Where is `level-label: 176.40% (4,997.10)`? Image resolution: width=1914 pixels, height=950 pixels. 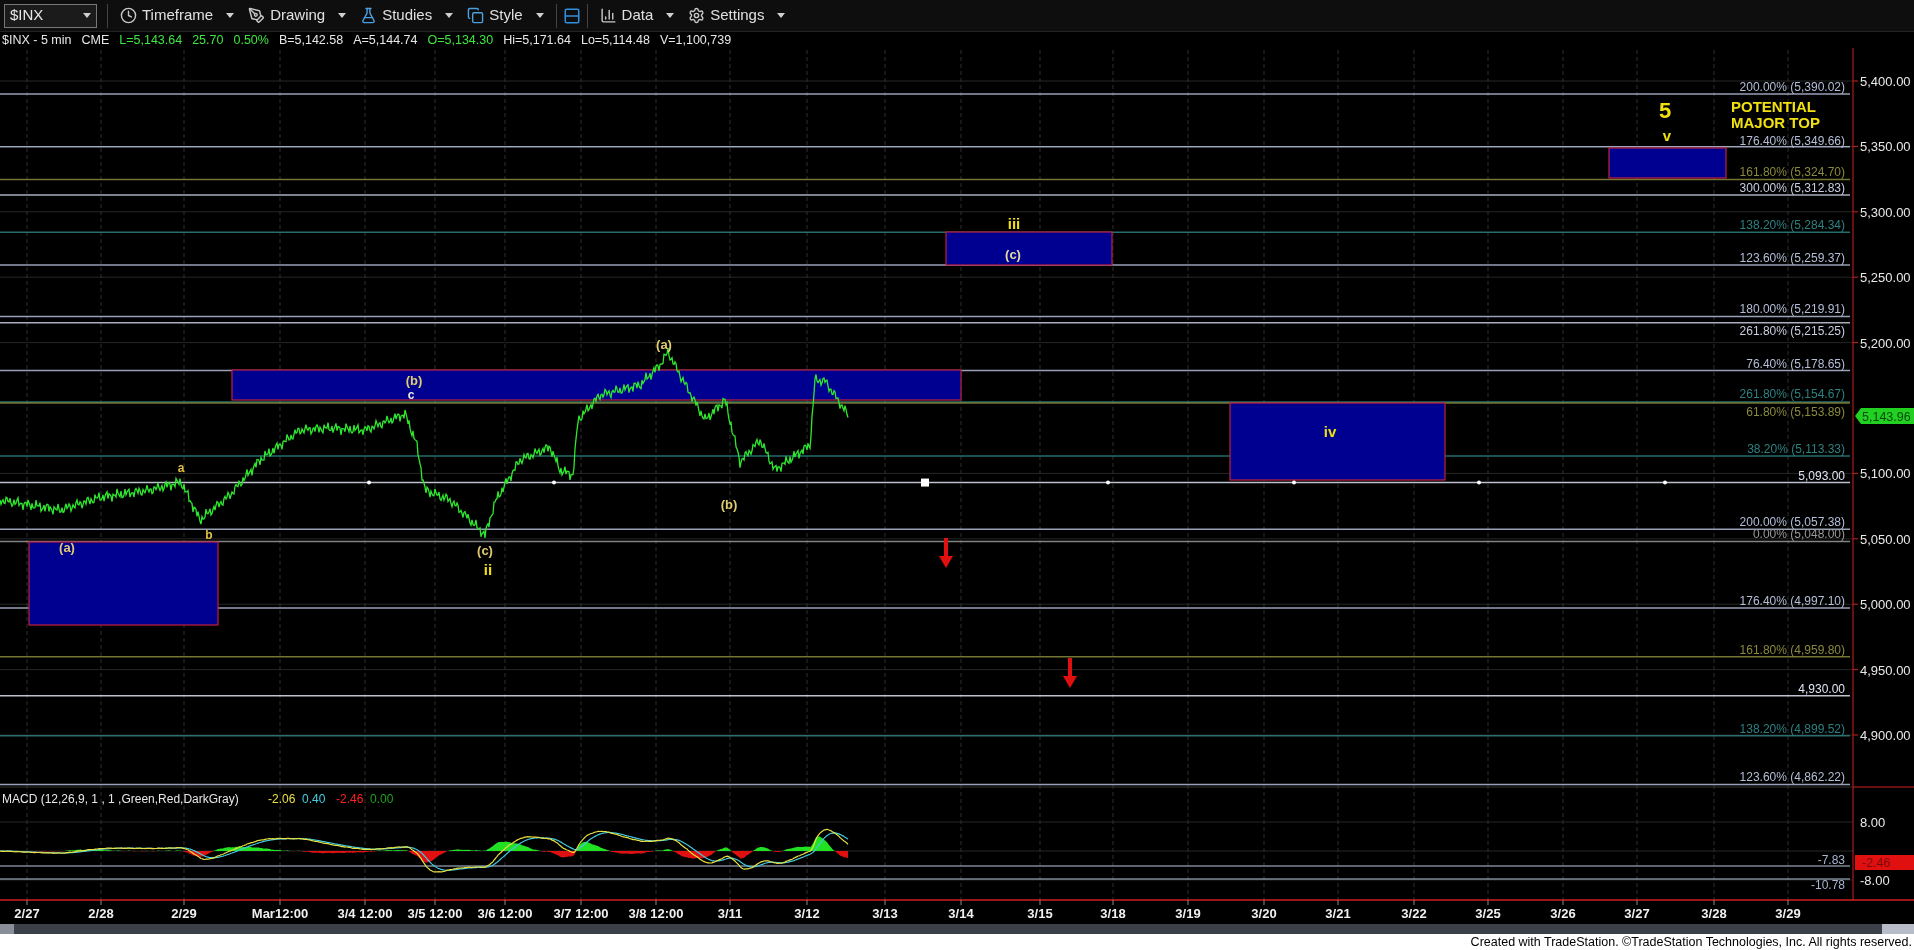 level-label: 176.40% (4,997.10) is located at coordinates (1792, 601).